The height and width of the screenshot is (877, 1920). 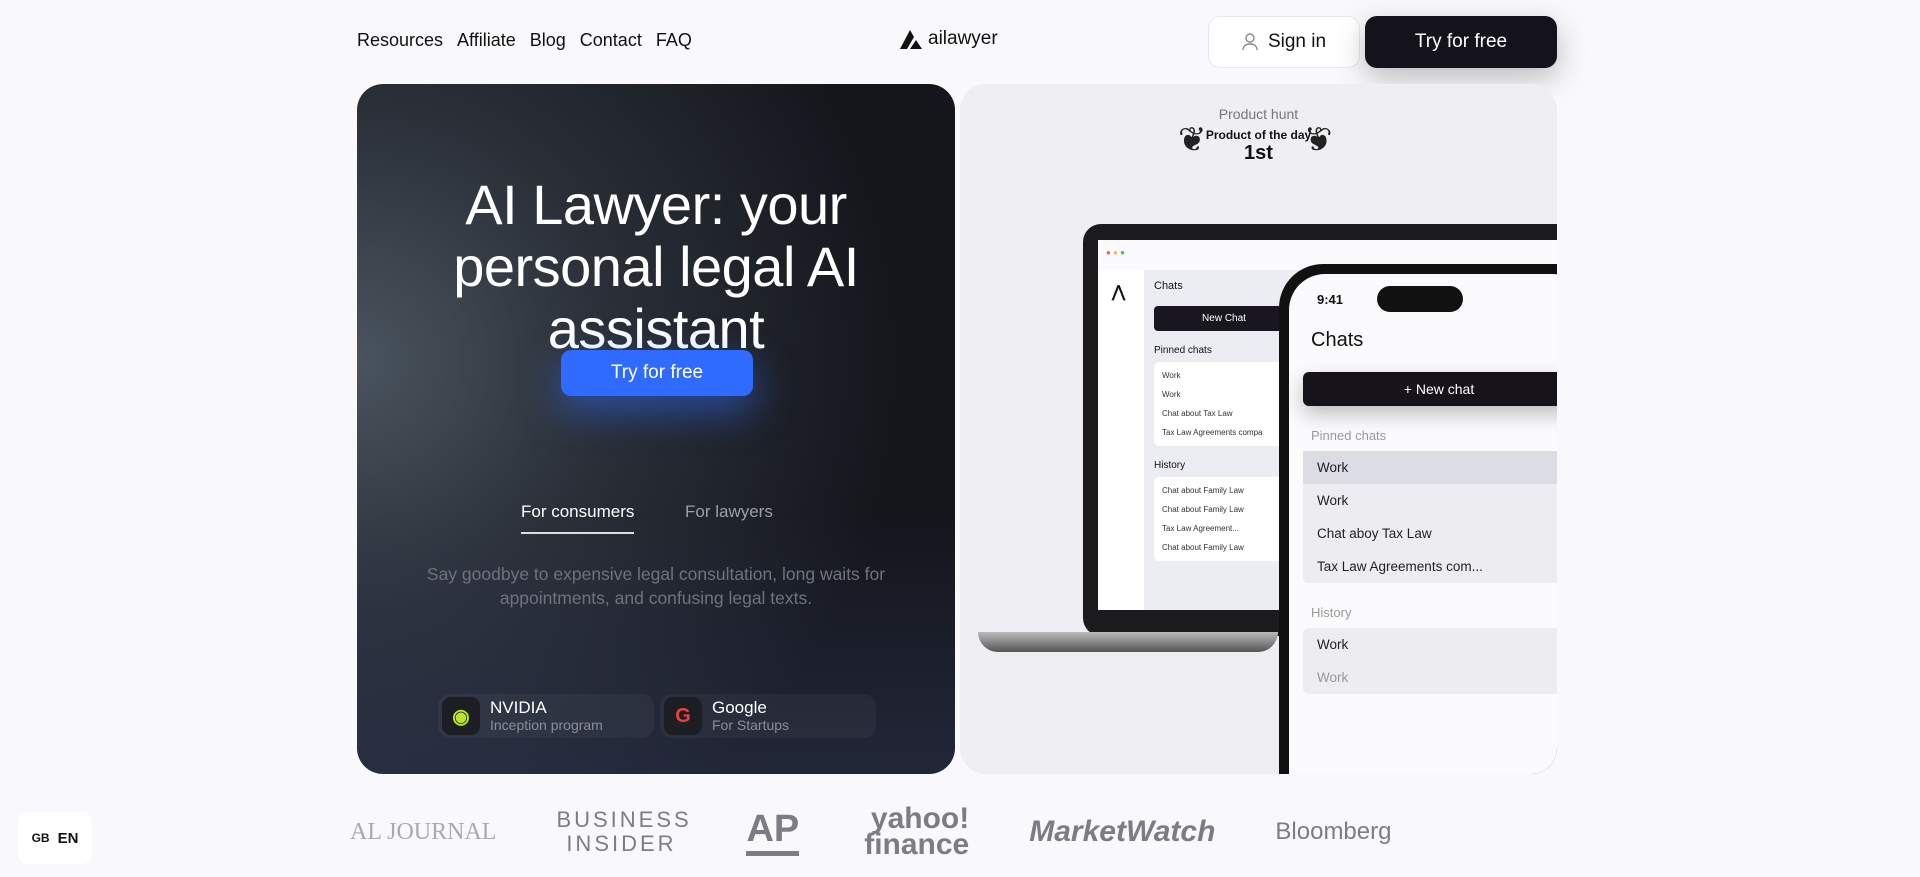 What do you see at coordinates (461, 716) in the screenshot?
I see `nvidia-icon: ◉` at bounding box center [461, 716].